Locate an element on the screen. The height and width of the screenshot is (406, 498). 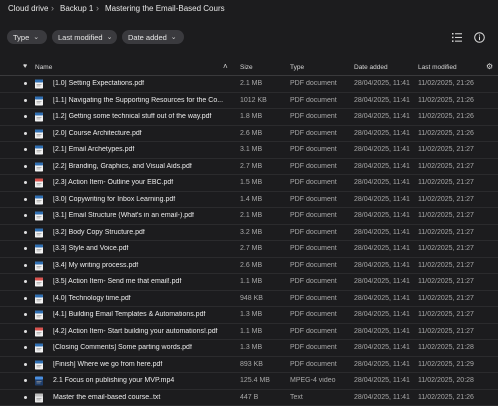
chevron-right-icon: › is located at coordinates (97, 8).